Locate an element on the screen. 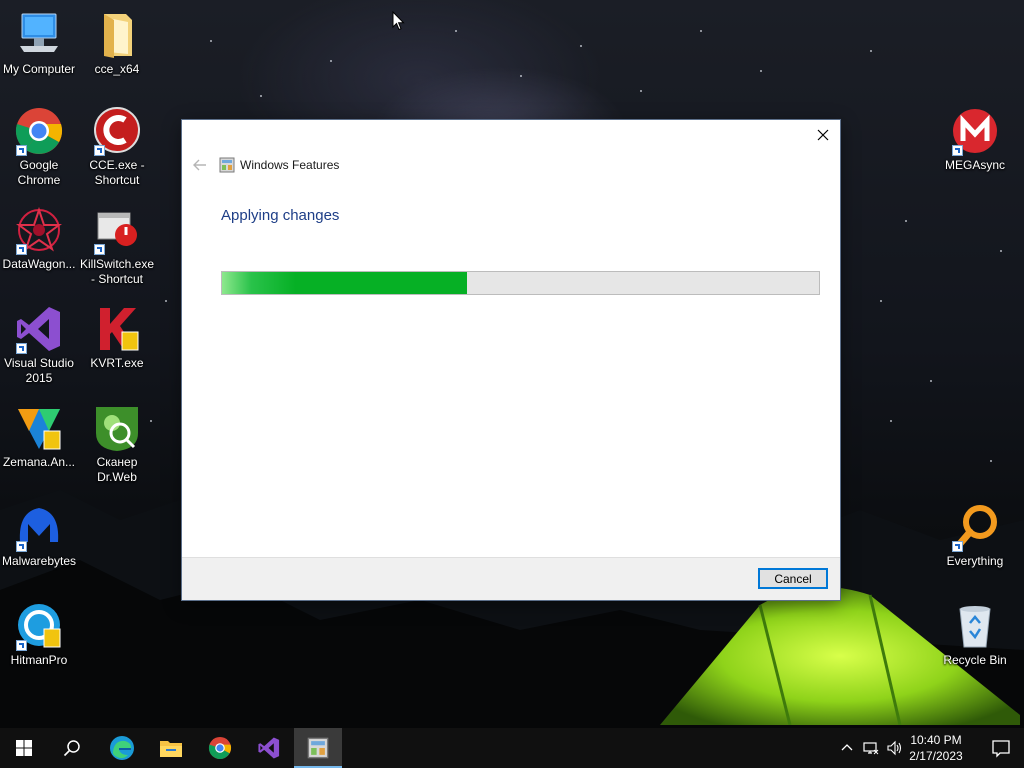 This screenshot has width=1024, height=768. hitmanpro-icon is located at coordinates (39, 626).